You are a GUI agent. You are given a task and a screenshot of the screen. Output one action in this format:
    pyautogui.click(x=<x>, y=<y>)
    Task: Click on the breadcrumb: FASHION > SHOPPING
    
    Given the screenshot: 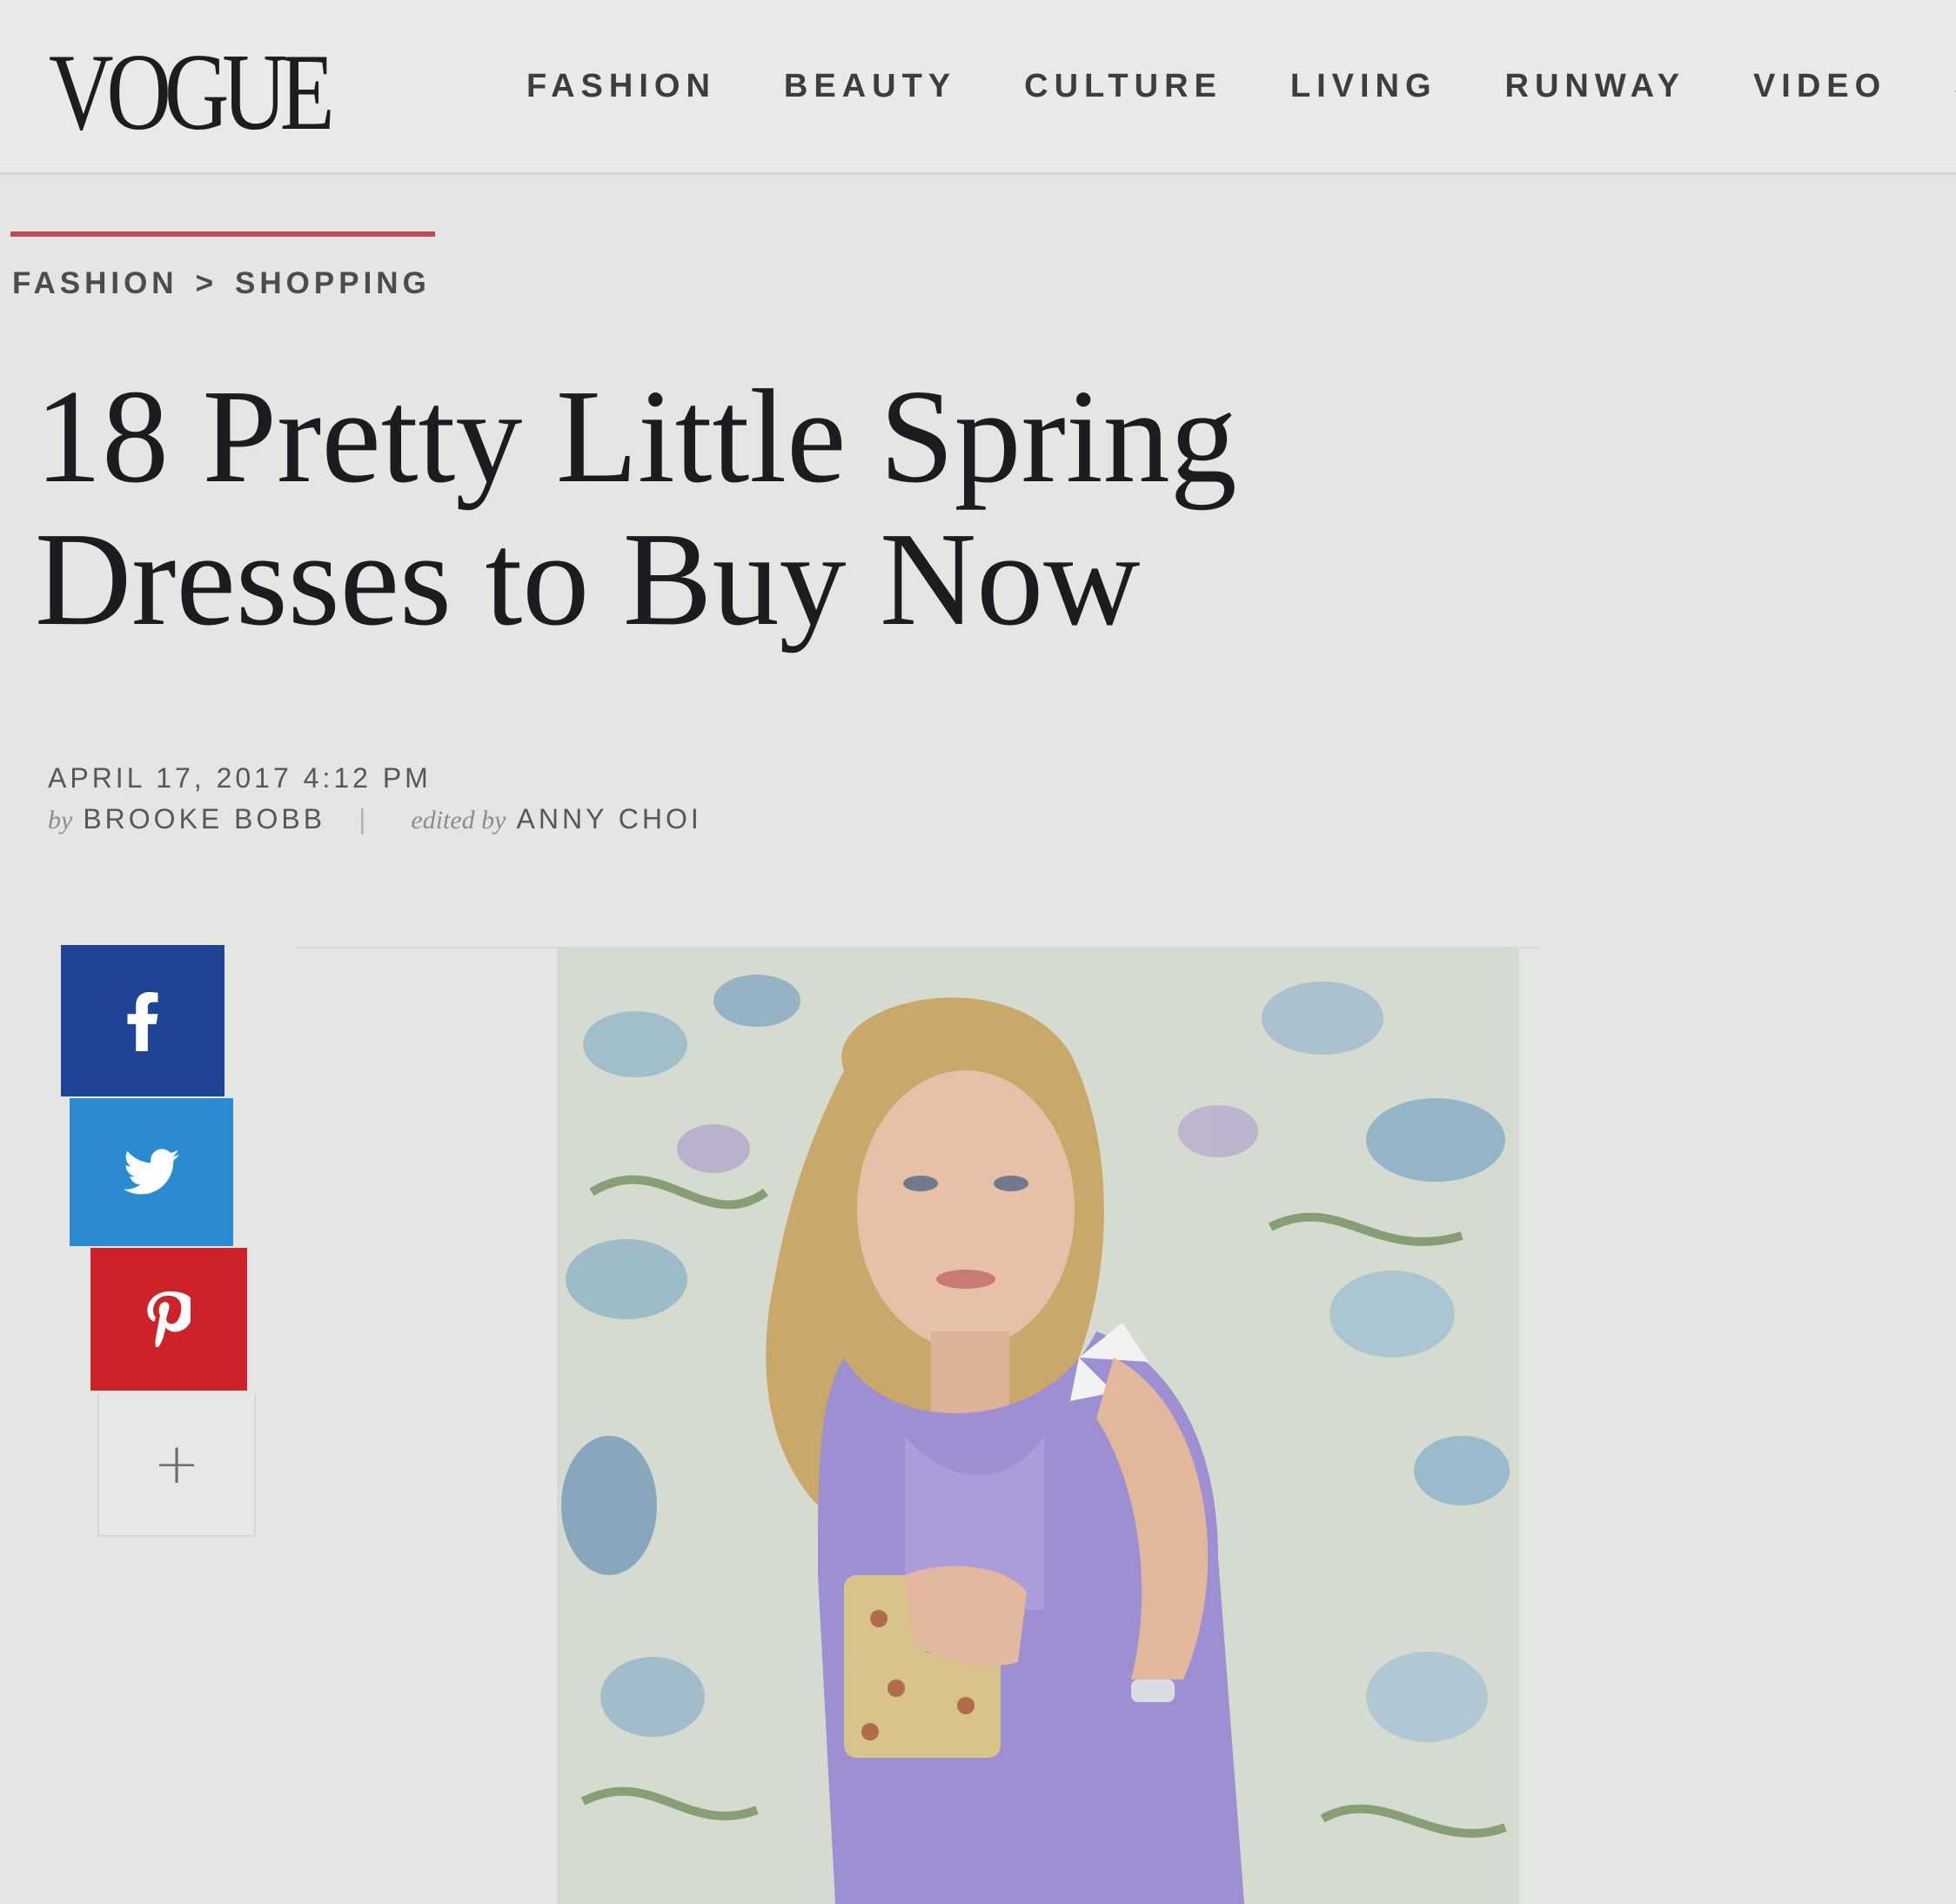 What is the action you would take?
    pyautogui.click(x=222, y=283)
    